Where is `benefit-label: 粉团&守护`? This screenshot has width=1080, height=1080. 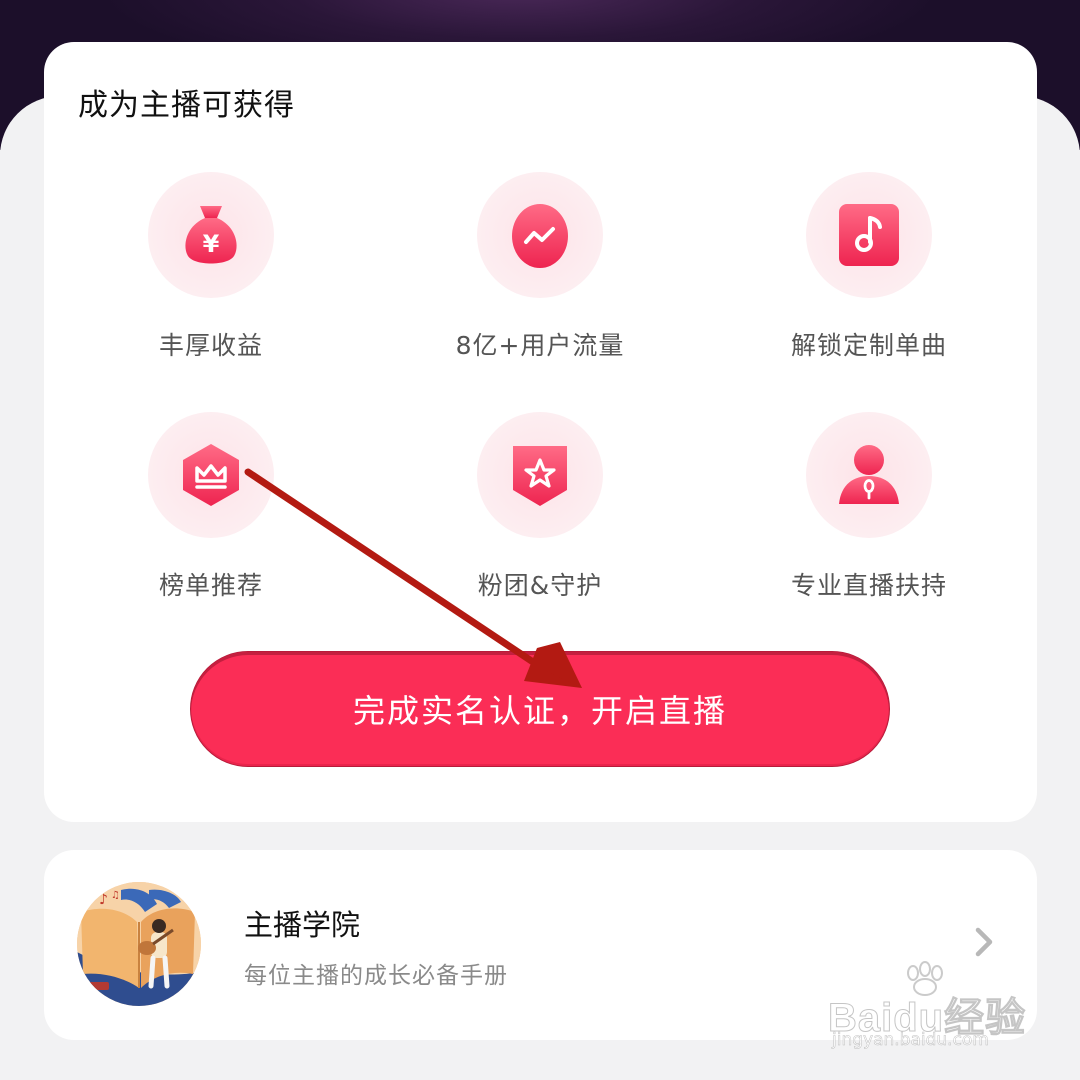
benefit-label: 粉团&守护 is located at coordinates (540, 585).